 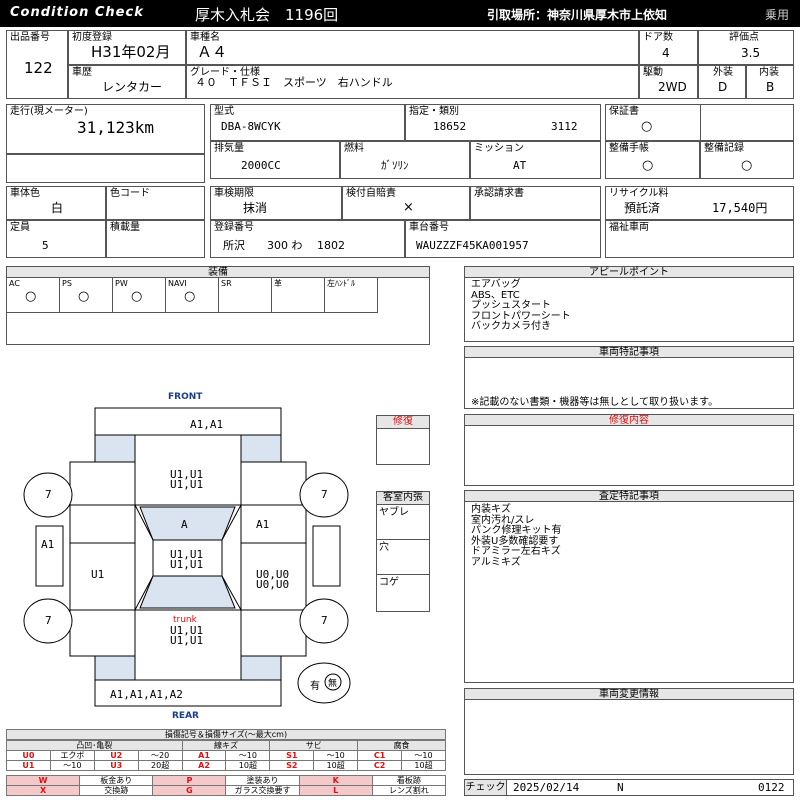 I want to click on legend-value: ガラス交換要す, so click(x=262, y=790).